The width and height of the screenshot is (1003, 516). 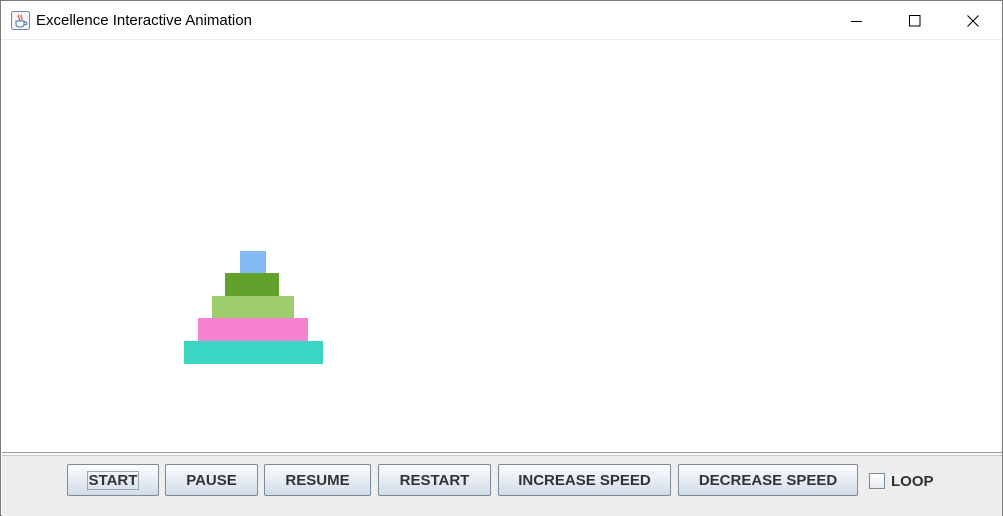 I want to click on resume-button-label: RESUME, so click(x=317, y=480).